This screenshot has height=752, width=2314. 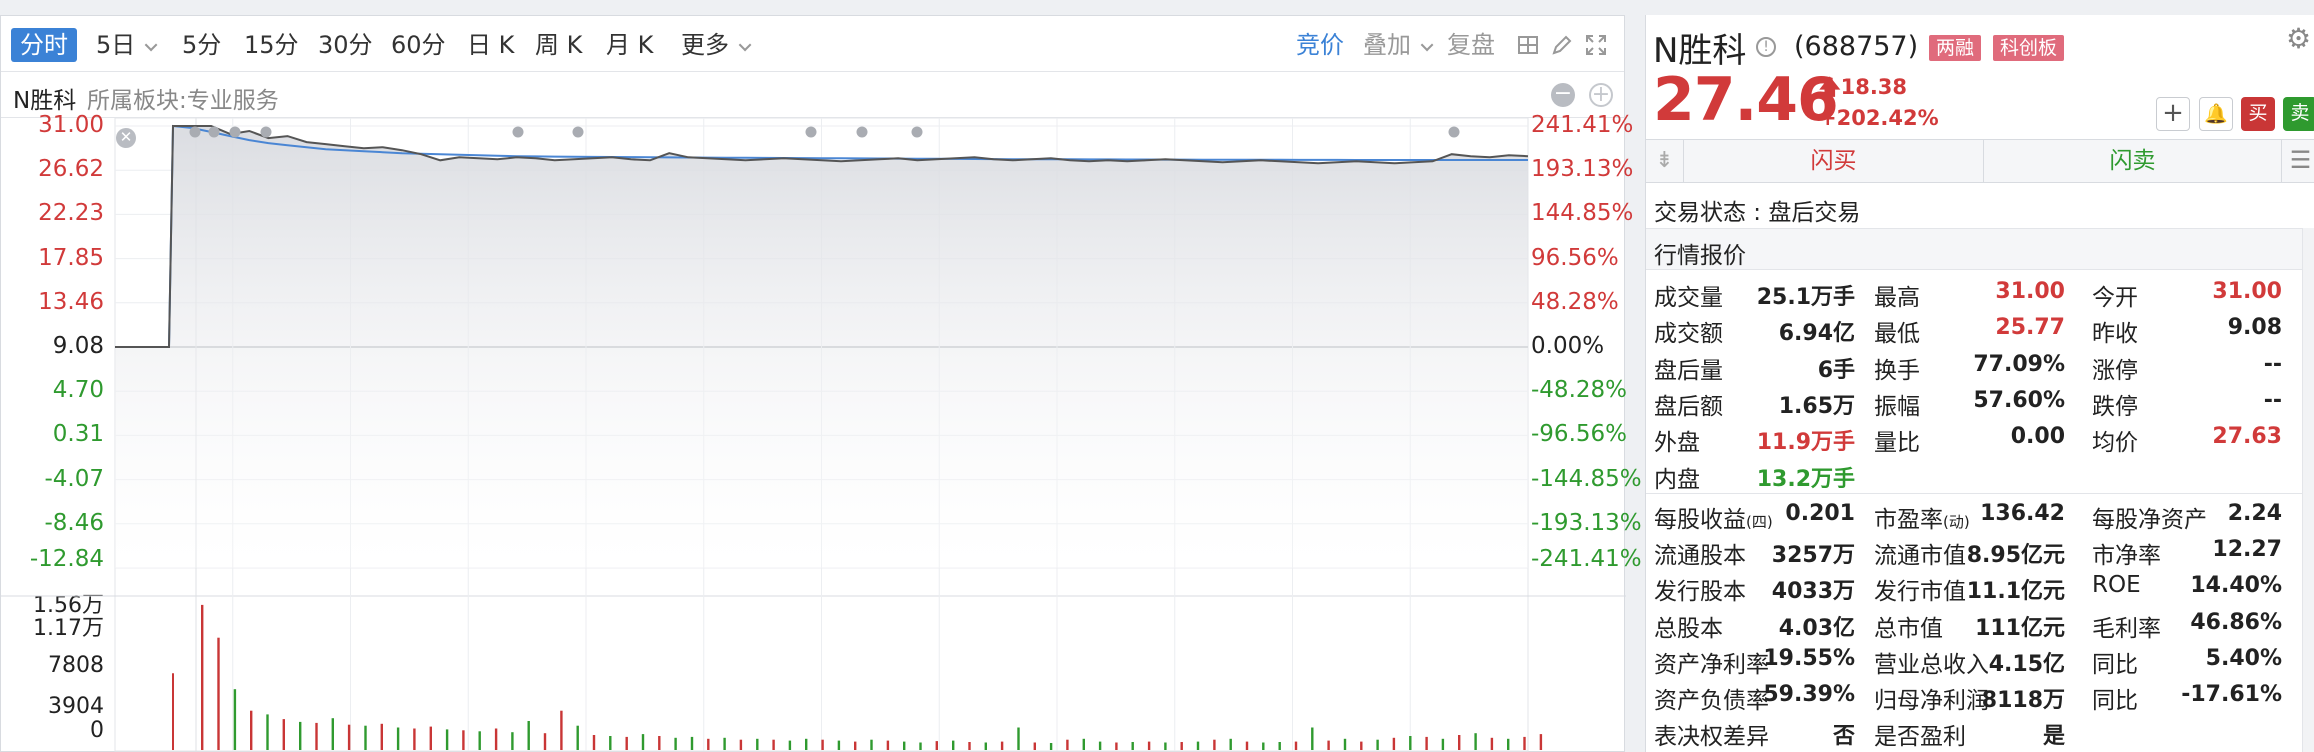 I want to click on star-market-badge: 科创板, so click(x=2029, y=48).